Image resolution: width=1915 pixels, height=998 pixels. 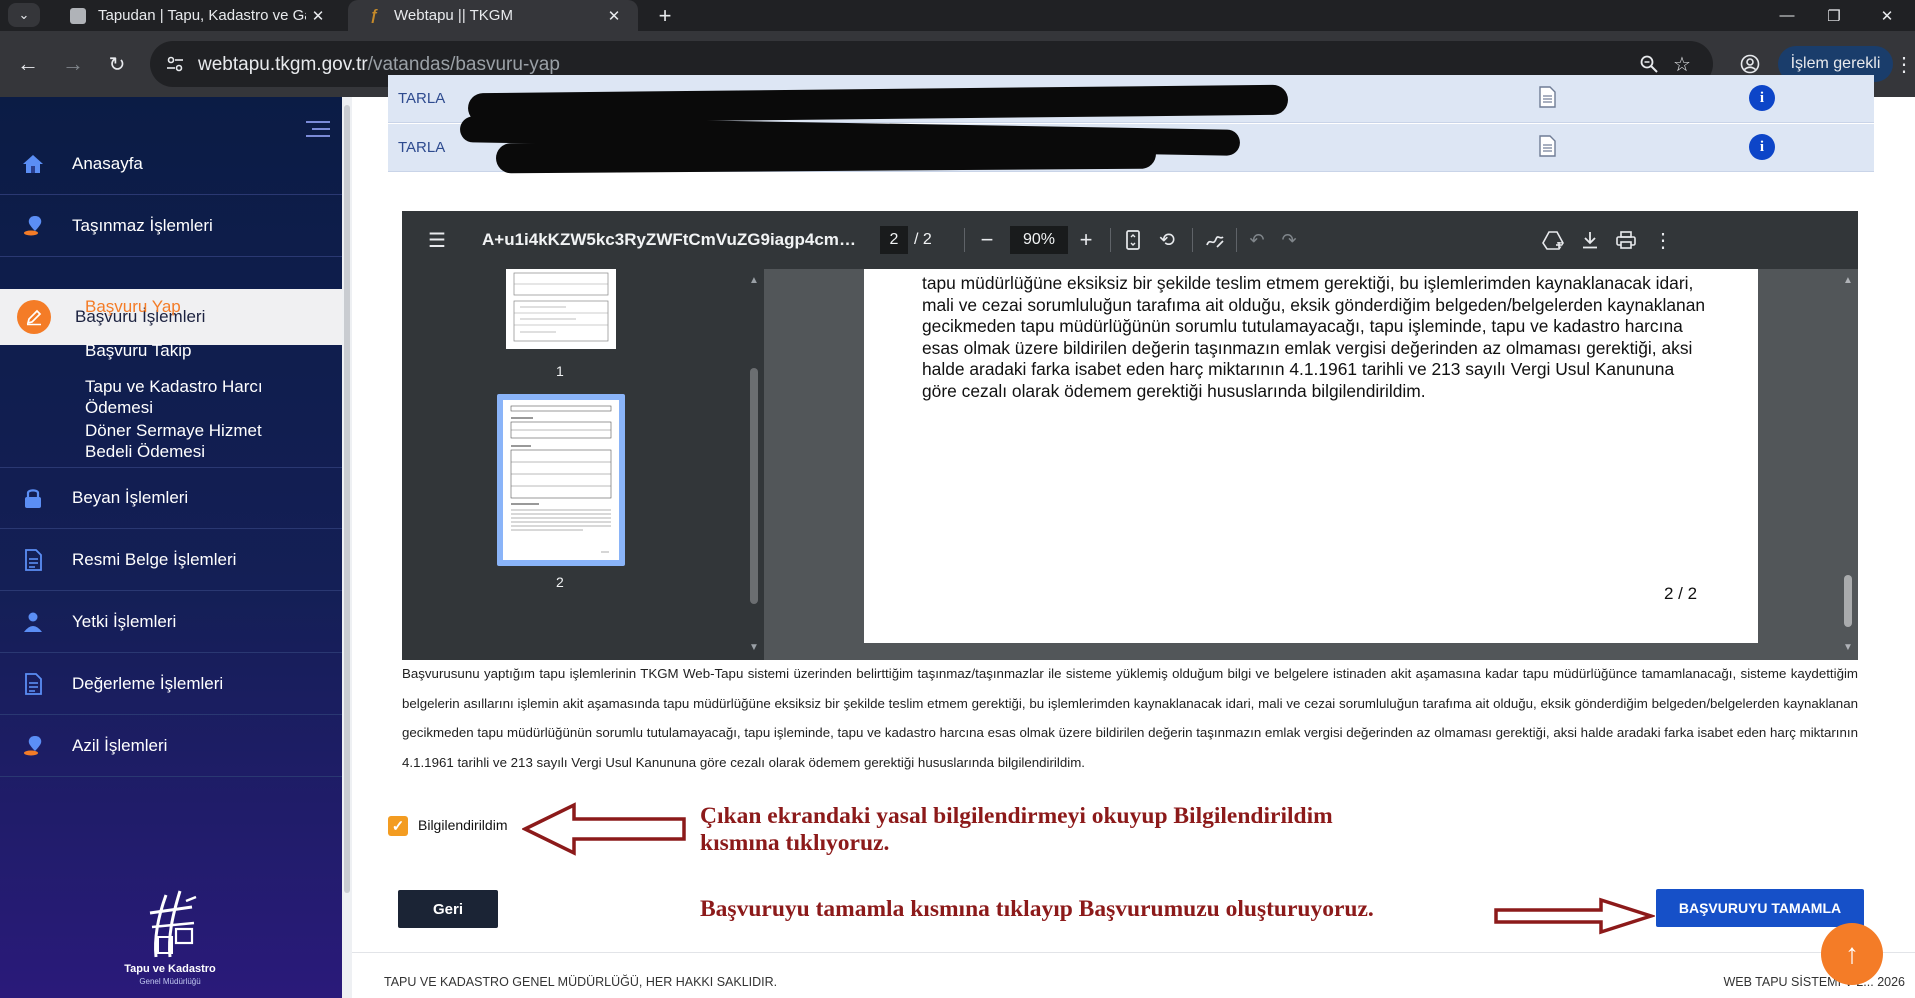 What do you see at coordinates (1133, 952) in the screenshot?
I see `footer-divider` at bounding box center [1133, 952].